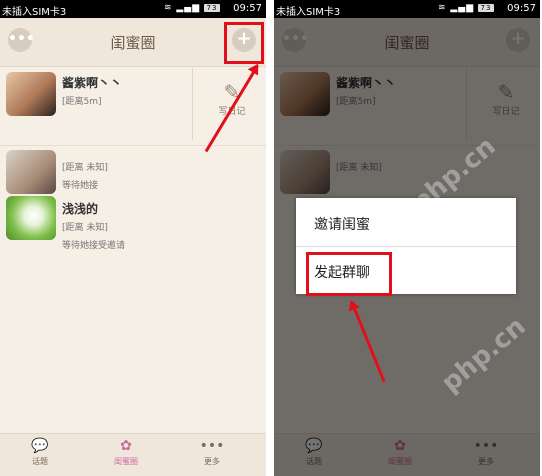 The height and width of the screenshot is (476, 542). I want to click on tab-circle: ✿ 闺蜜圈, so click(126, 452).